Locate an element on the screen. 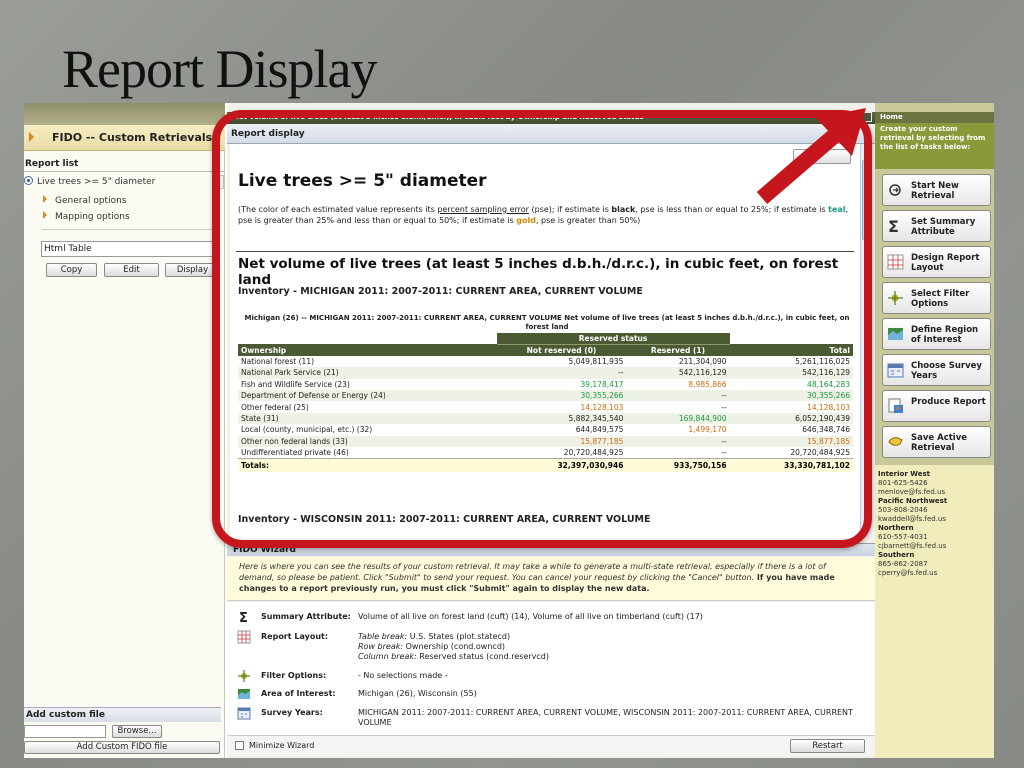 This screenshot has width=1024, height=768. contact-phone: 801-625-5426 is located at coordinates (903, 483).